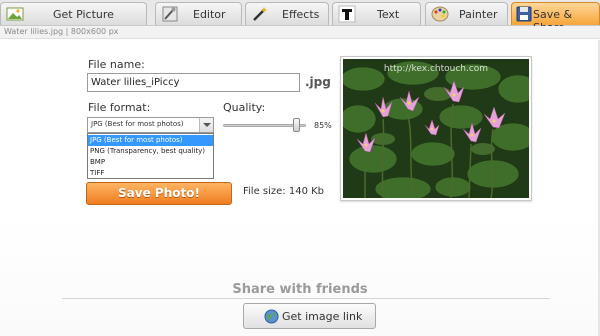 This screenshot has width=600, height=336. What do you see at coordinates (440, 14) in the screenshot?
I see `palette-icon` at bounding box center [440, 14].